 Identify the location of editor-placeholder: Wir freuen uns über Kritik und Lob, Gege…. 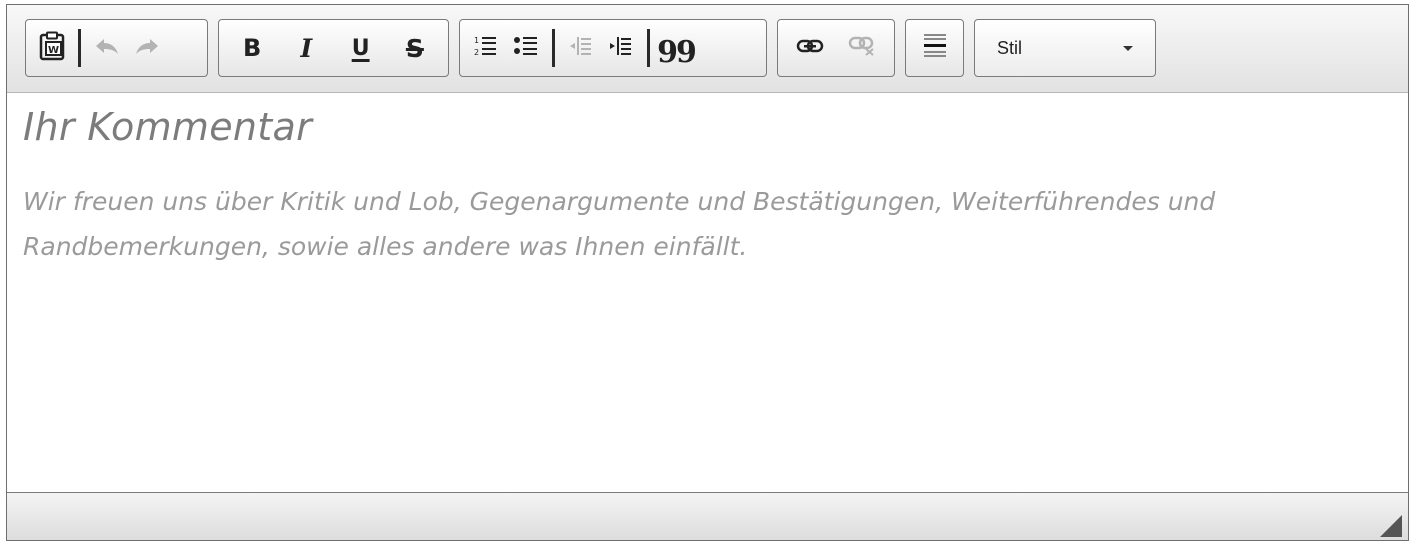
(619, 223).